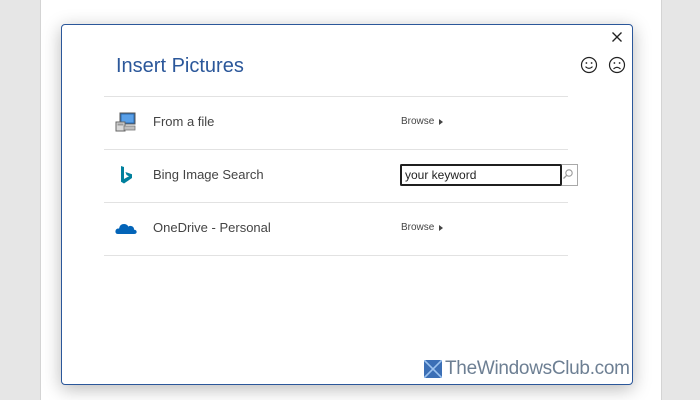  I want to click on watermark: TheWindowsClub.com, so click(527, 369).